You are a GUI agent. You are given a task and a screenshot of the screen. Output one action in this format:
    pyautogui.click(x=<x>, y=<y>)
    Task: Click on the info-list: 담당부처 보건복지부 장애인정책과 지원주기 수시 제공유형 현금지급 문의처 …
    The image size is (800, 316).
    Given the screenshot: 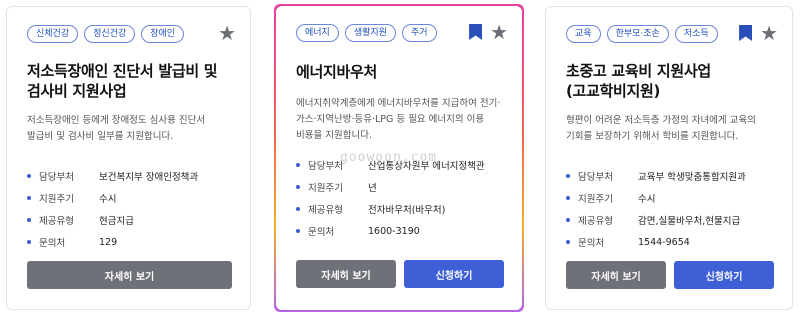 What is the action you would take?
    pyautogui.click(x=128, y=209)
    